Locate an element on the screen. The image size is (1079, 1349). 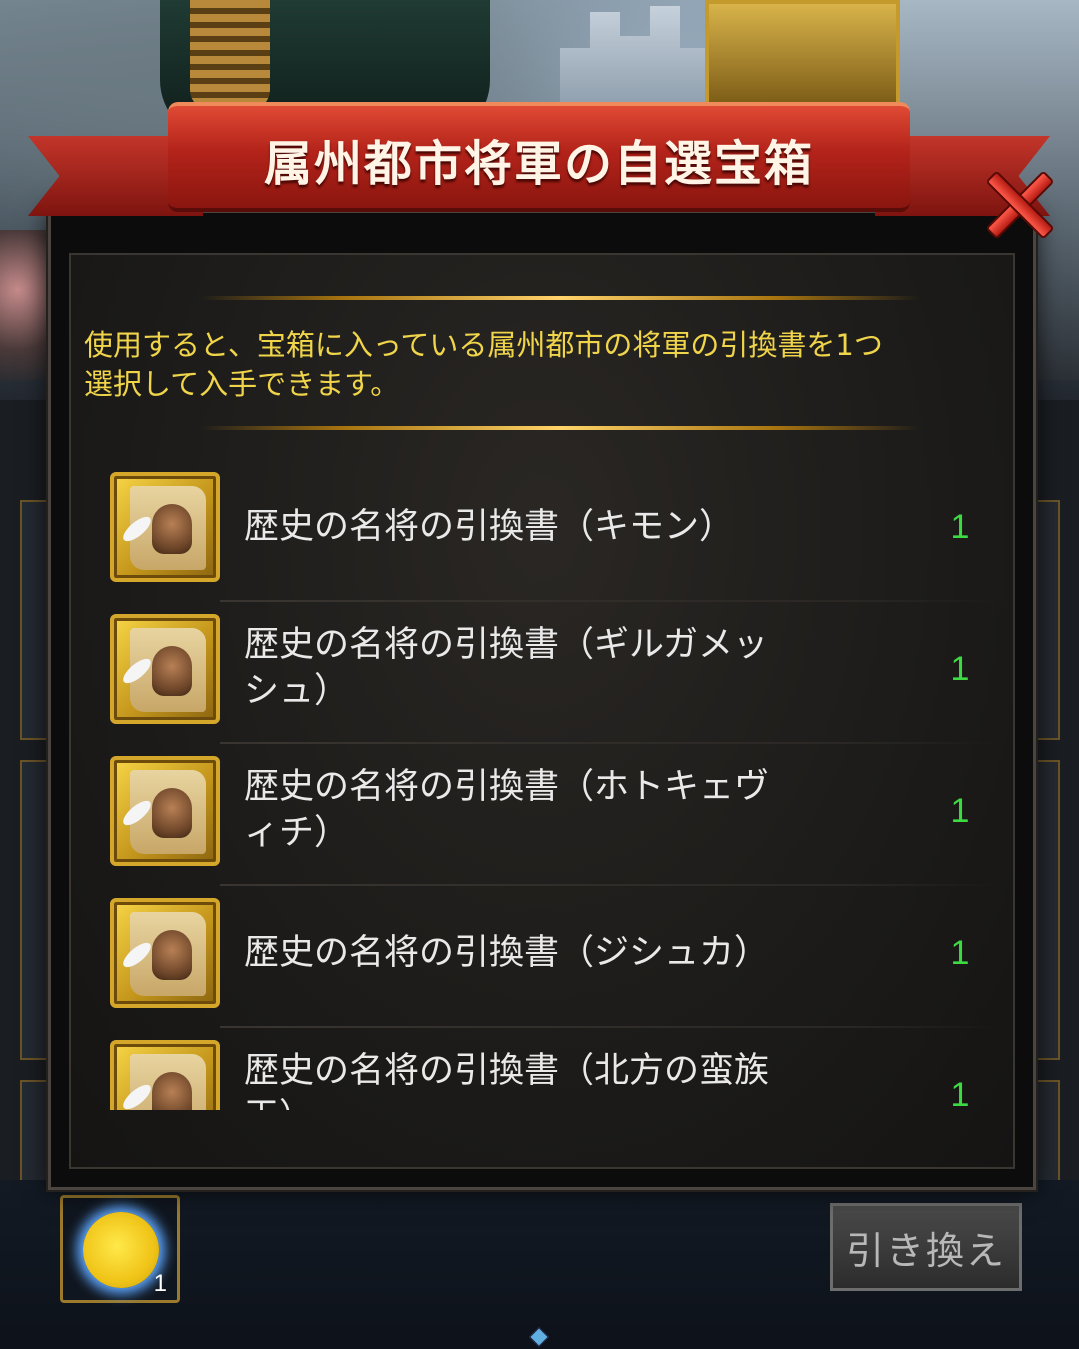
list-item: 歴史の名将の引換書（キモン） 1 is located at coordinates (550, 531).